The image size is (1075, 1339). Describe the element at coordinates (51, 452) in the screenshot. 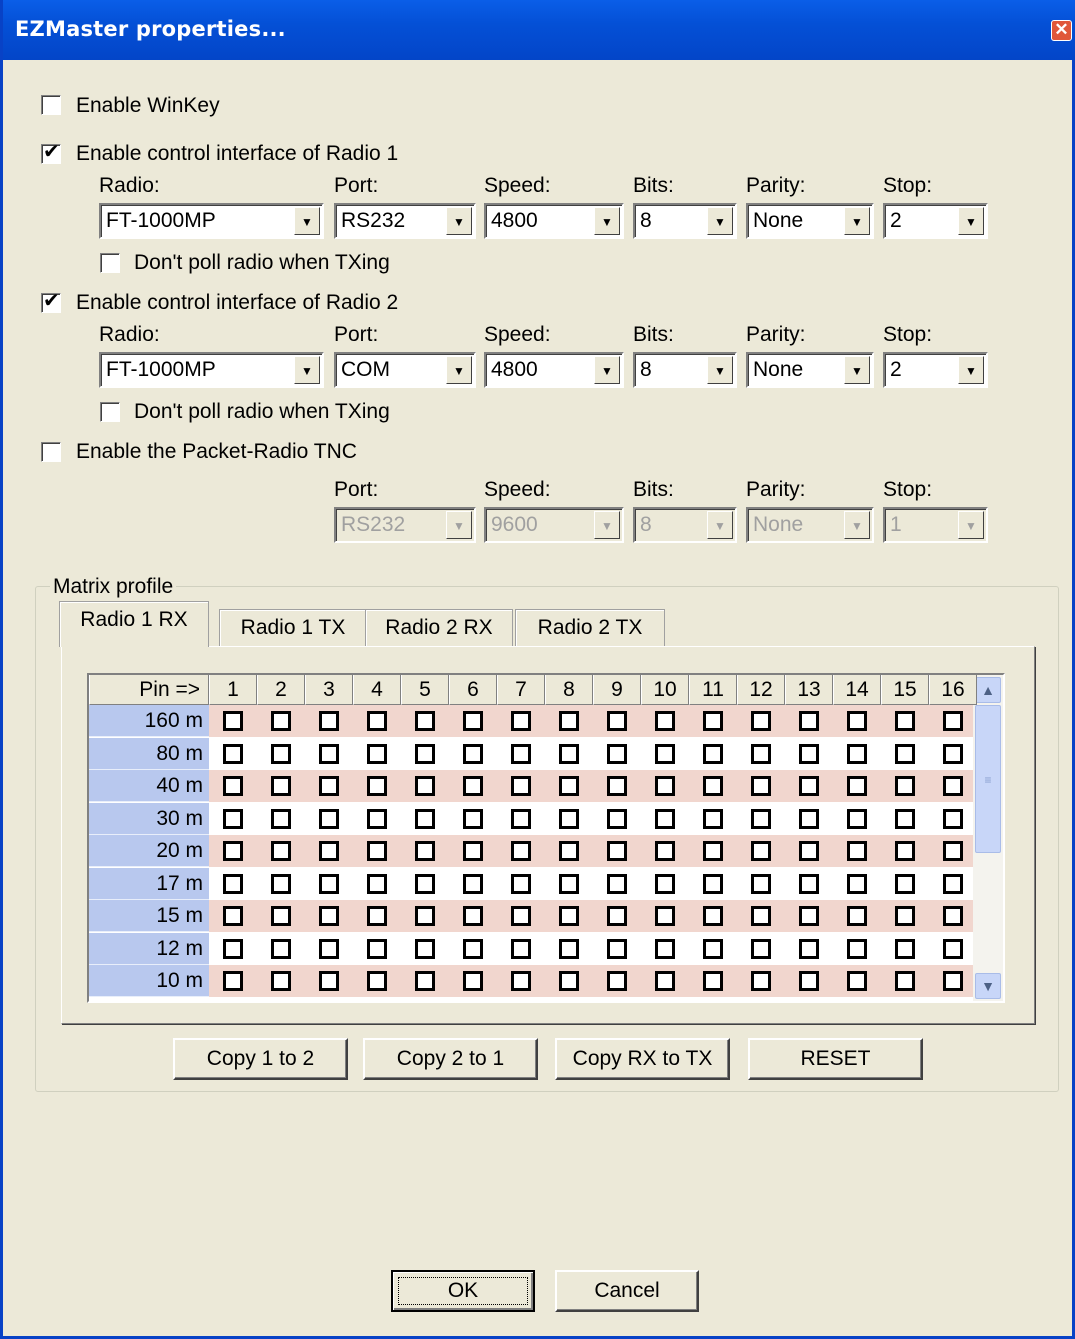

I see `tnc-checkbox` at that location.